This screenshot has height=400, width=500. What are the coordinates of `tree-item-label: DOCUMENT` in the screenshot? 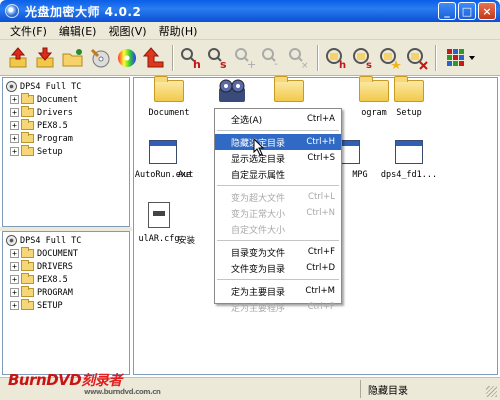 It's located at (57, 253).